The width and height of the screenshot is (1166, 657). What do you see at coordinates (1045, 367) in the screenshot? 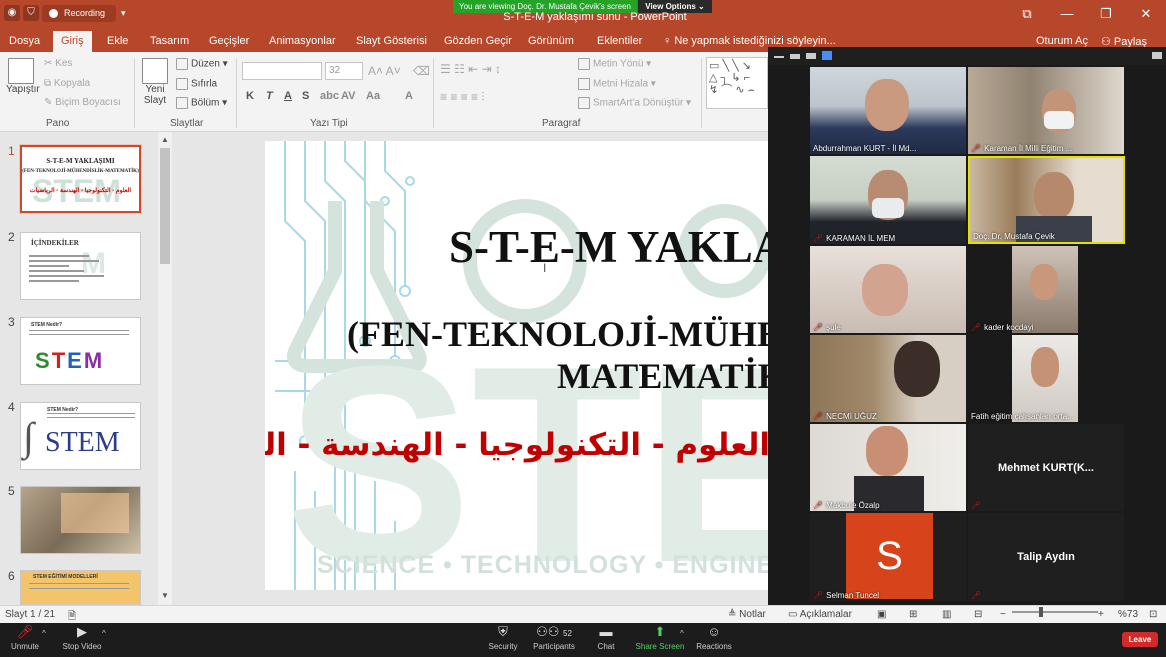
I see `person-face` at bounding box center [1045, 367].